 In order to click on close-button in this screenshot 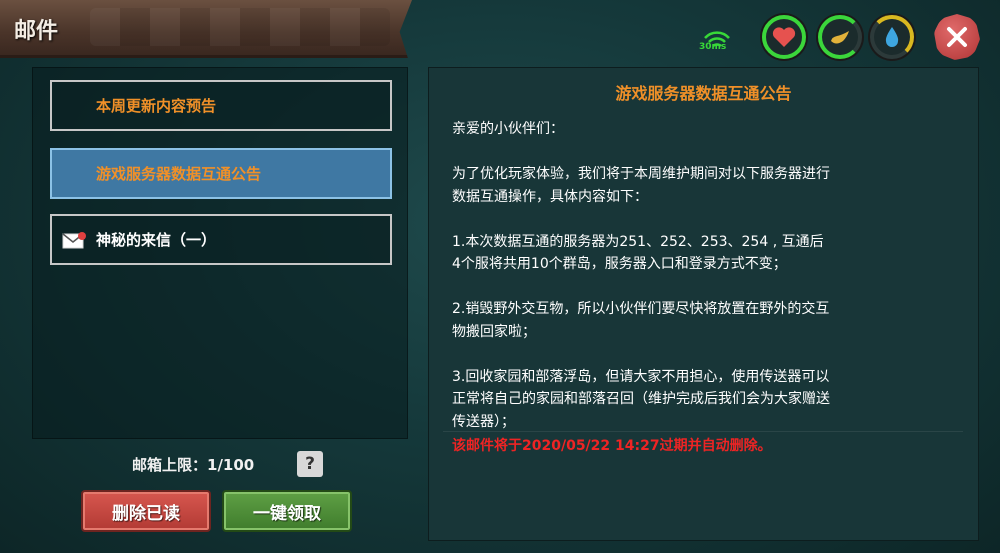, I will do `click(957, 37)`.